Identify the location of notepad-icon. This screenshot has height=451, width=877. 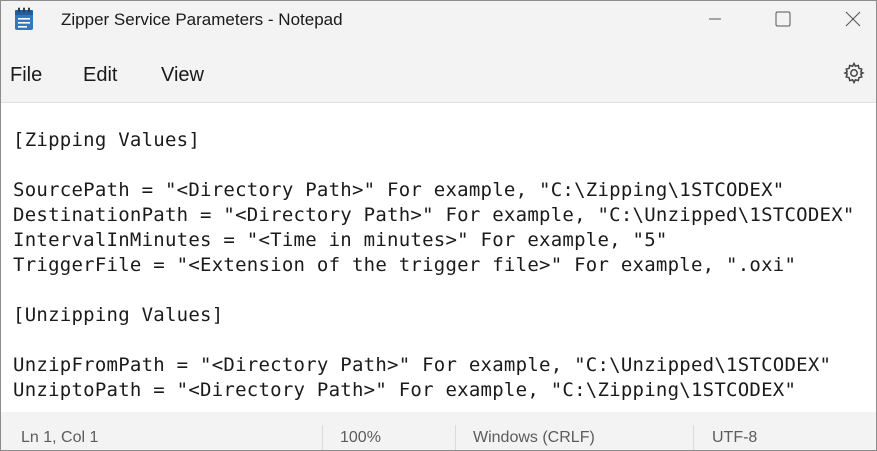
(24, 19).